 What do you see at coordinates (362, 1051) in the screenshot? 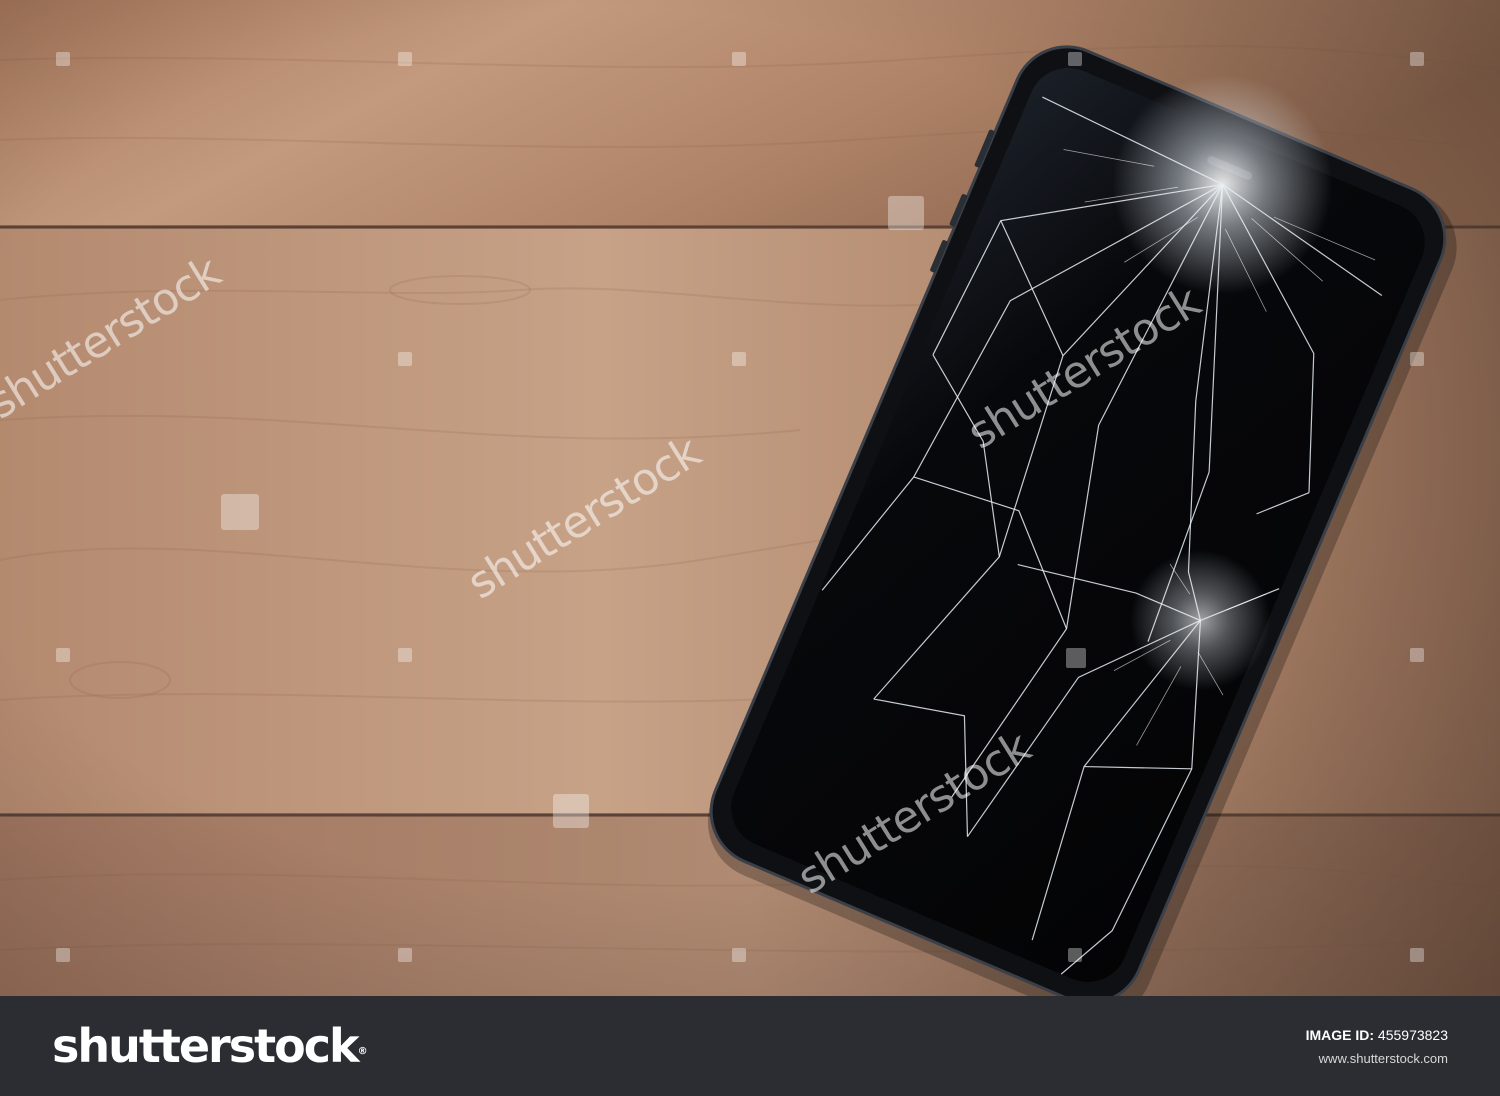
I see `registered-mark: ®` at bounding box center [362, 1051].